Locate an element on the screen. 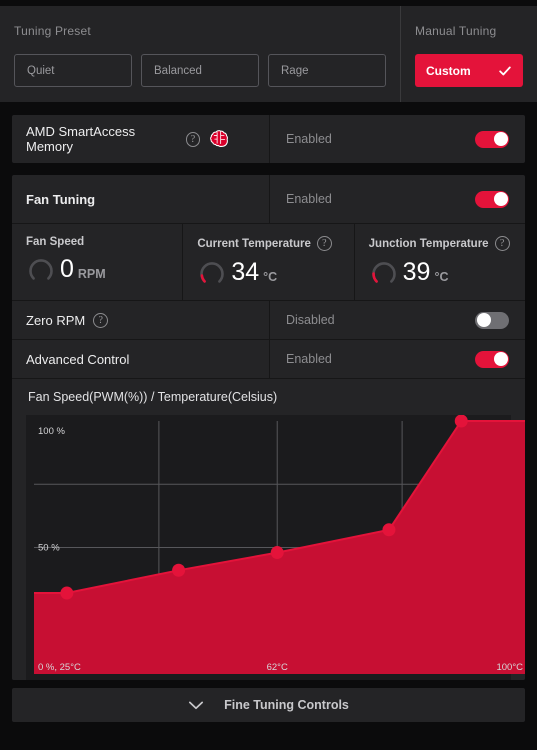  fan-tuning-row: Fan Tuning Enabled is located at coordinates (268, 199).